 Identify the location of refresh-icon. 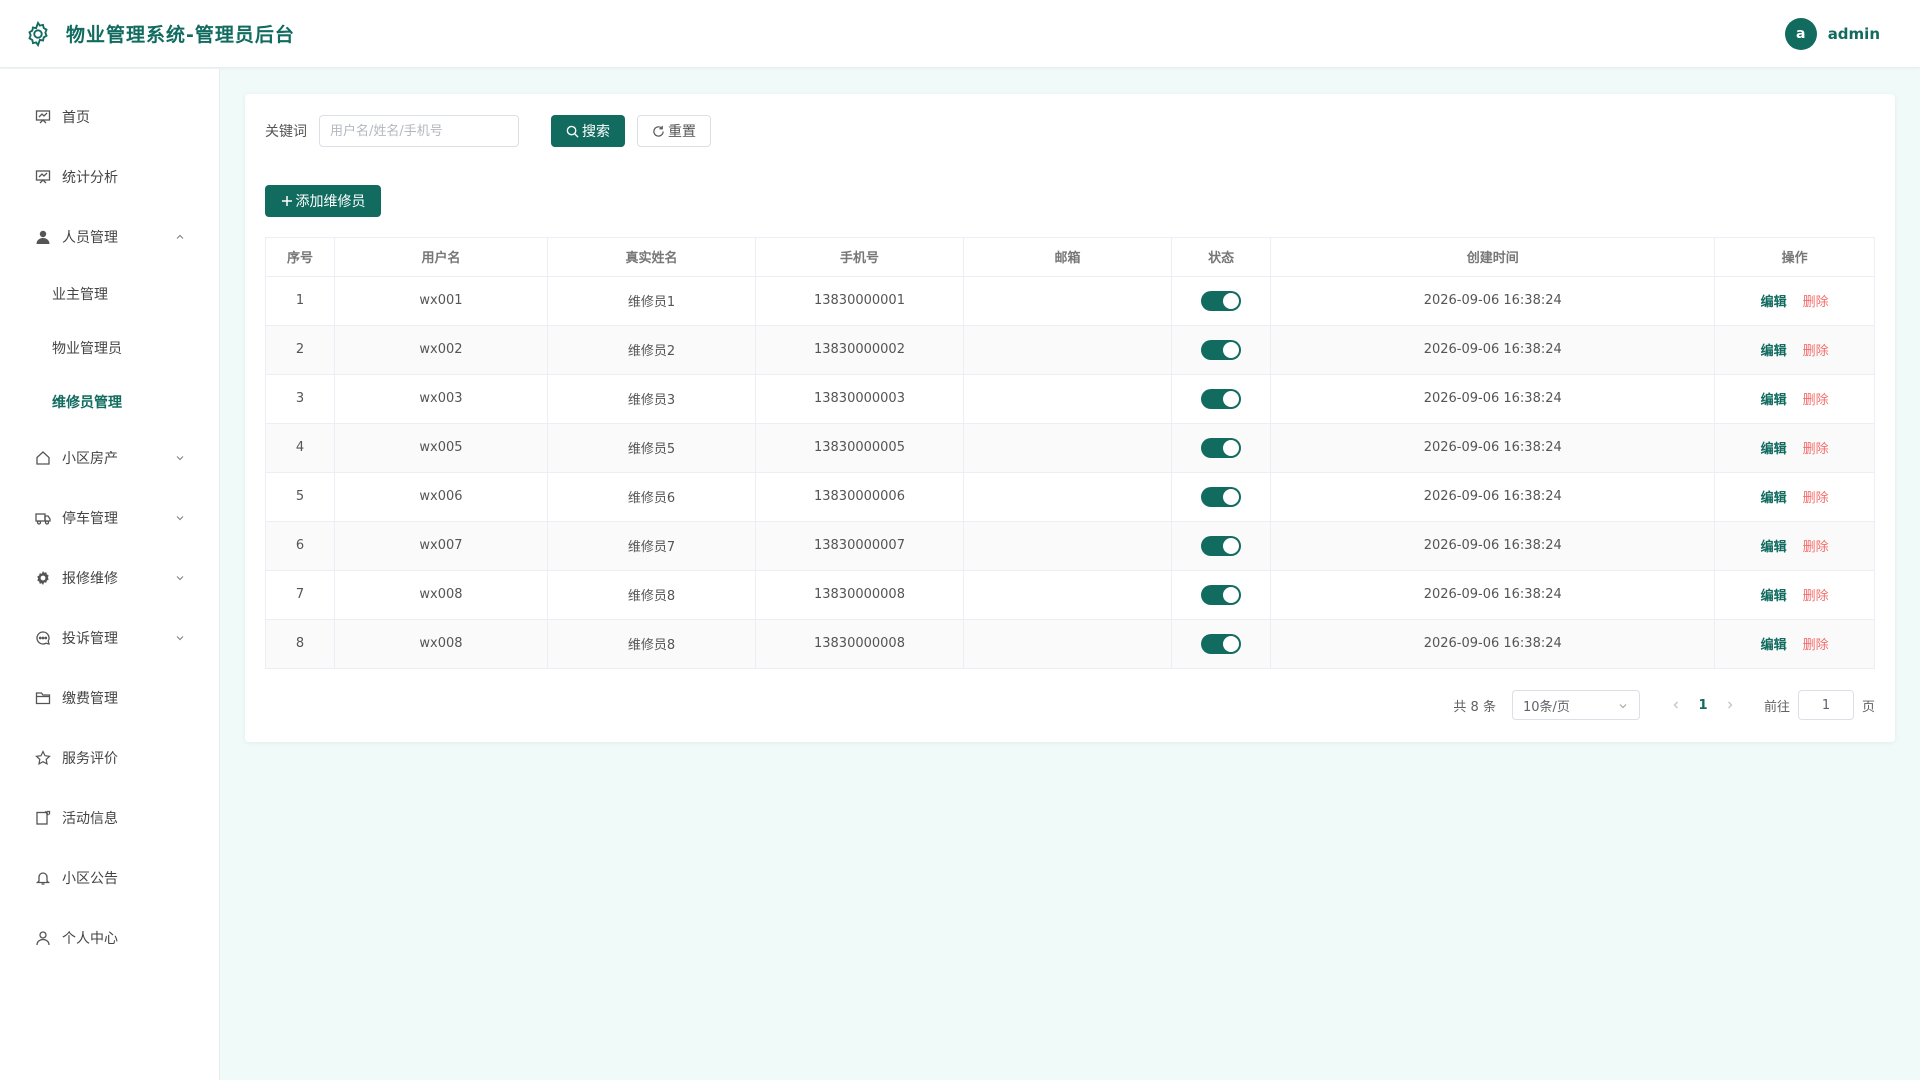
(658, 131).